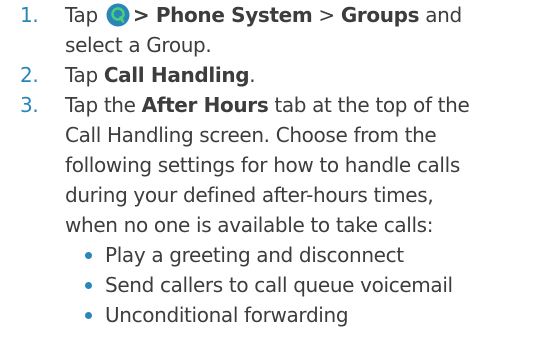 This screenshot has height=357, width=538. I want to click on list-item: Unconditional forwarding, so click(268, 315).